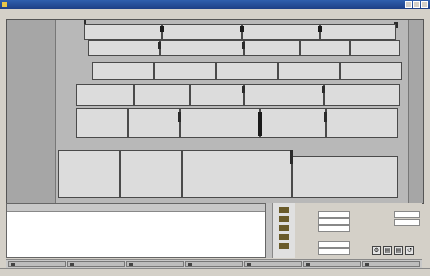  What do you see at coordinates (408, 4) in the screenshot?
I see `minimize-button` at bounding box center [408, 4].